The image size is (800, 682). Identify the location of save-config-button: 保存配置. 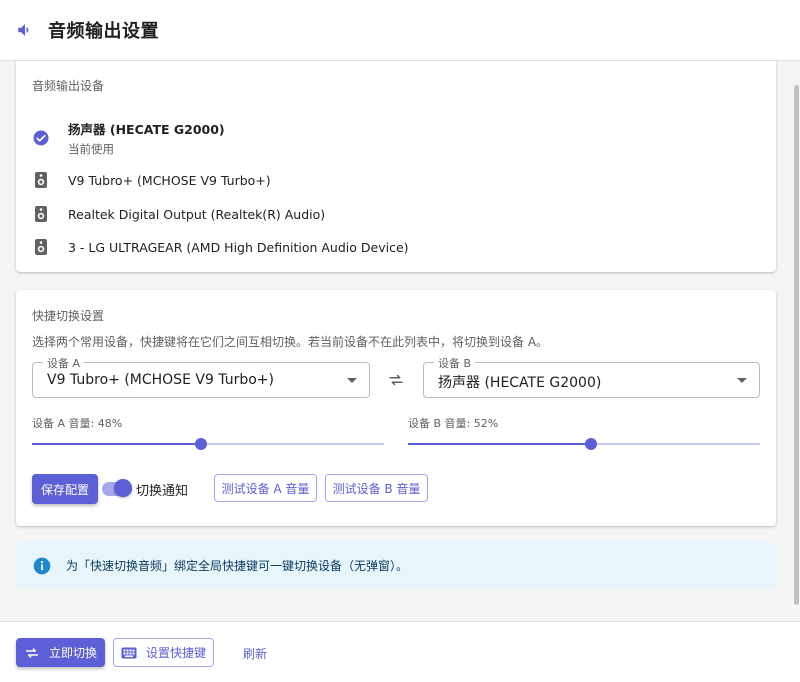
(65, 489).